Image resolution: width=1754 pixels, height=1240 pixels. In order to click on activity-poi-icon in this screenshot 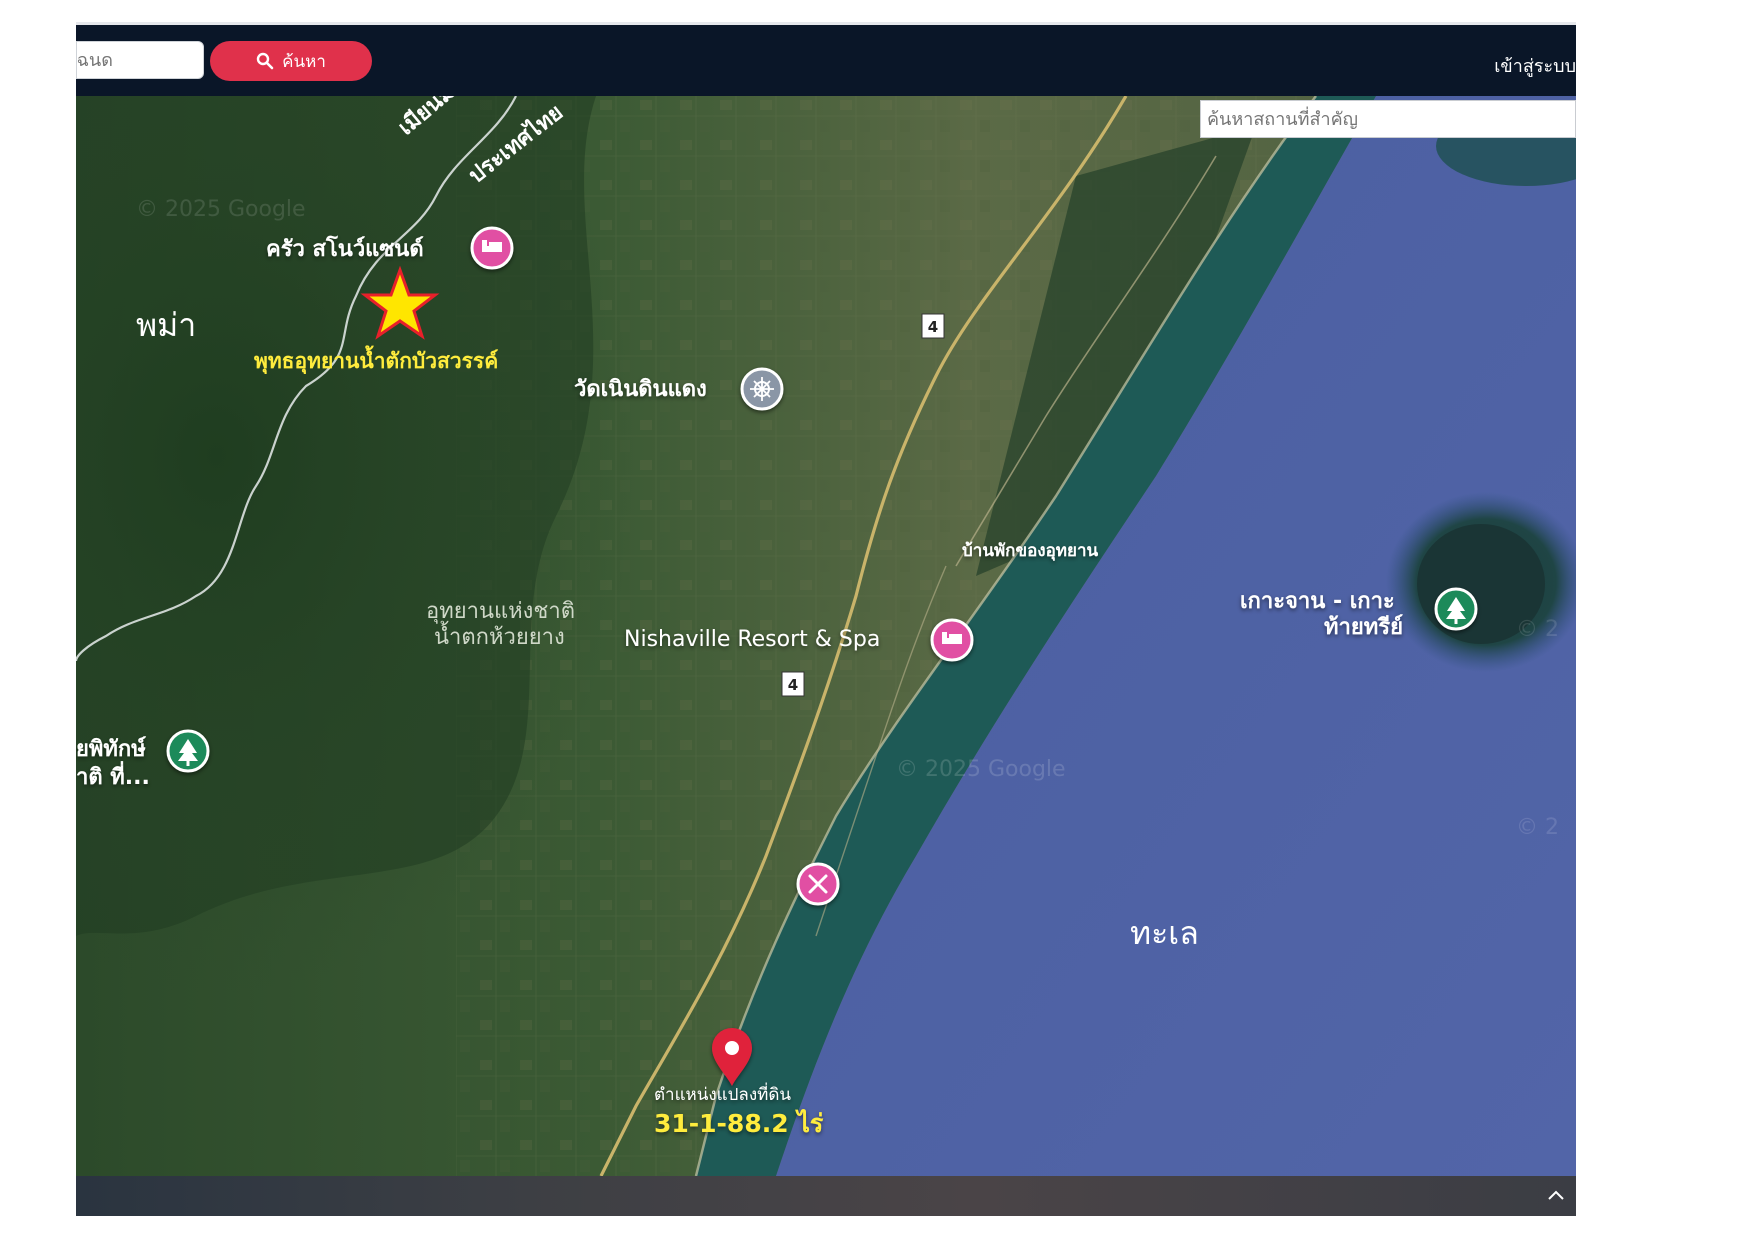, I will do `click(818, 884)`.